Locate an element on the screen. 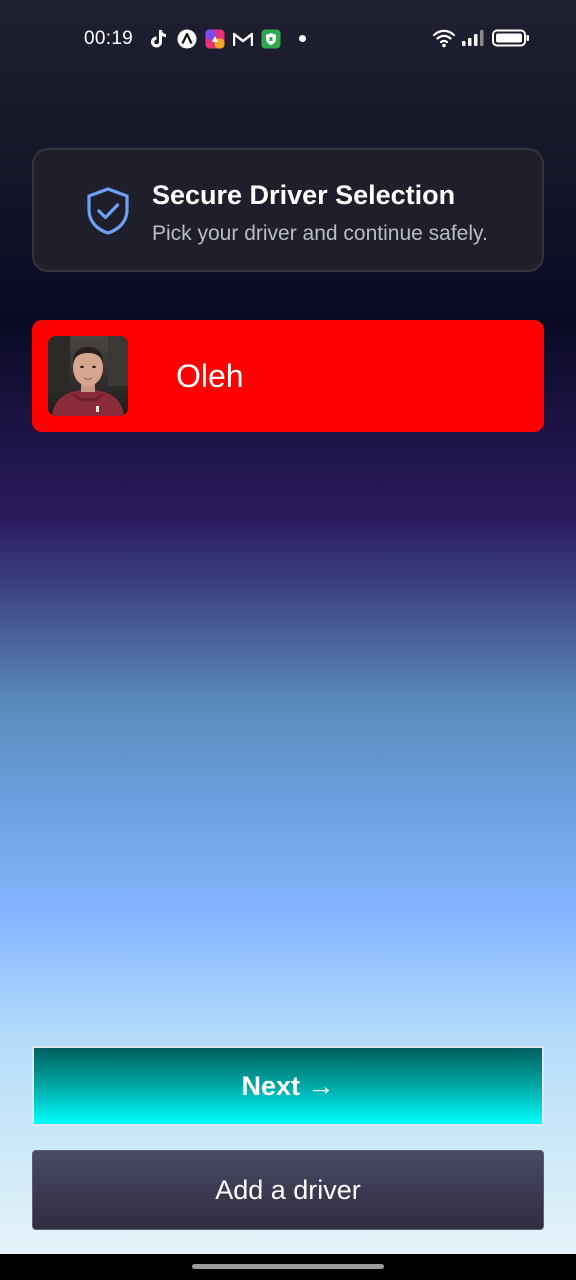 This screenshot has height=1280, width=576. driver-item-oleh: Oleh is located at coordinates (288, 376).